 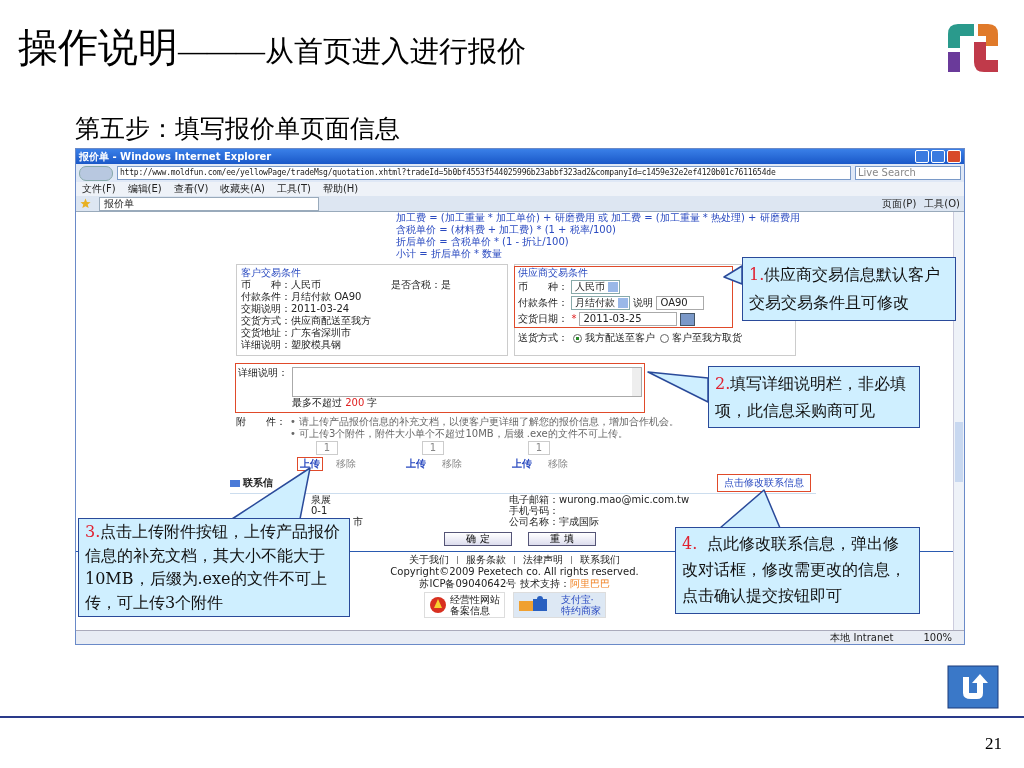 What do you see at coordinates (562, 539) in the screenshot?
I see `form-button: 重 填` at bounding box center [562, 539].